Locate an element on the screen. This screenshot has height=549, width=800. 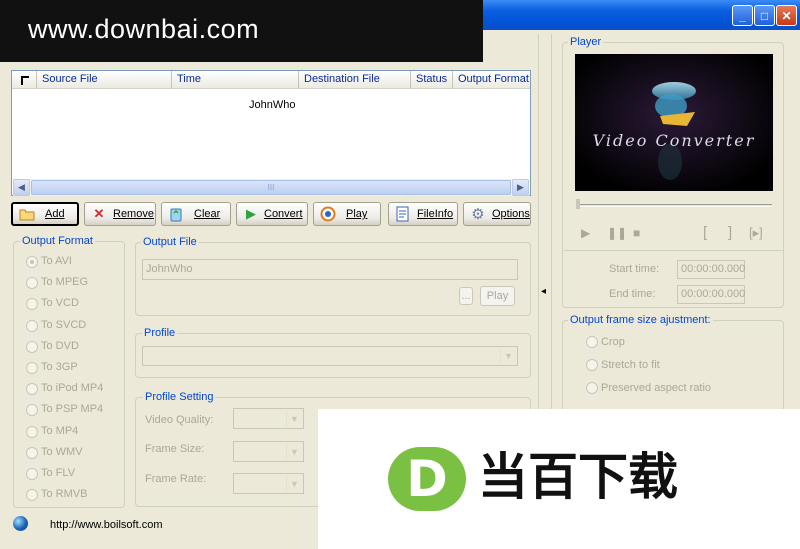
folder-icon is located at coordinates (27, 214).